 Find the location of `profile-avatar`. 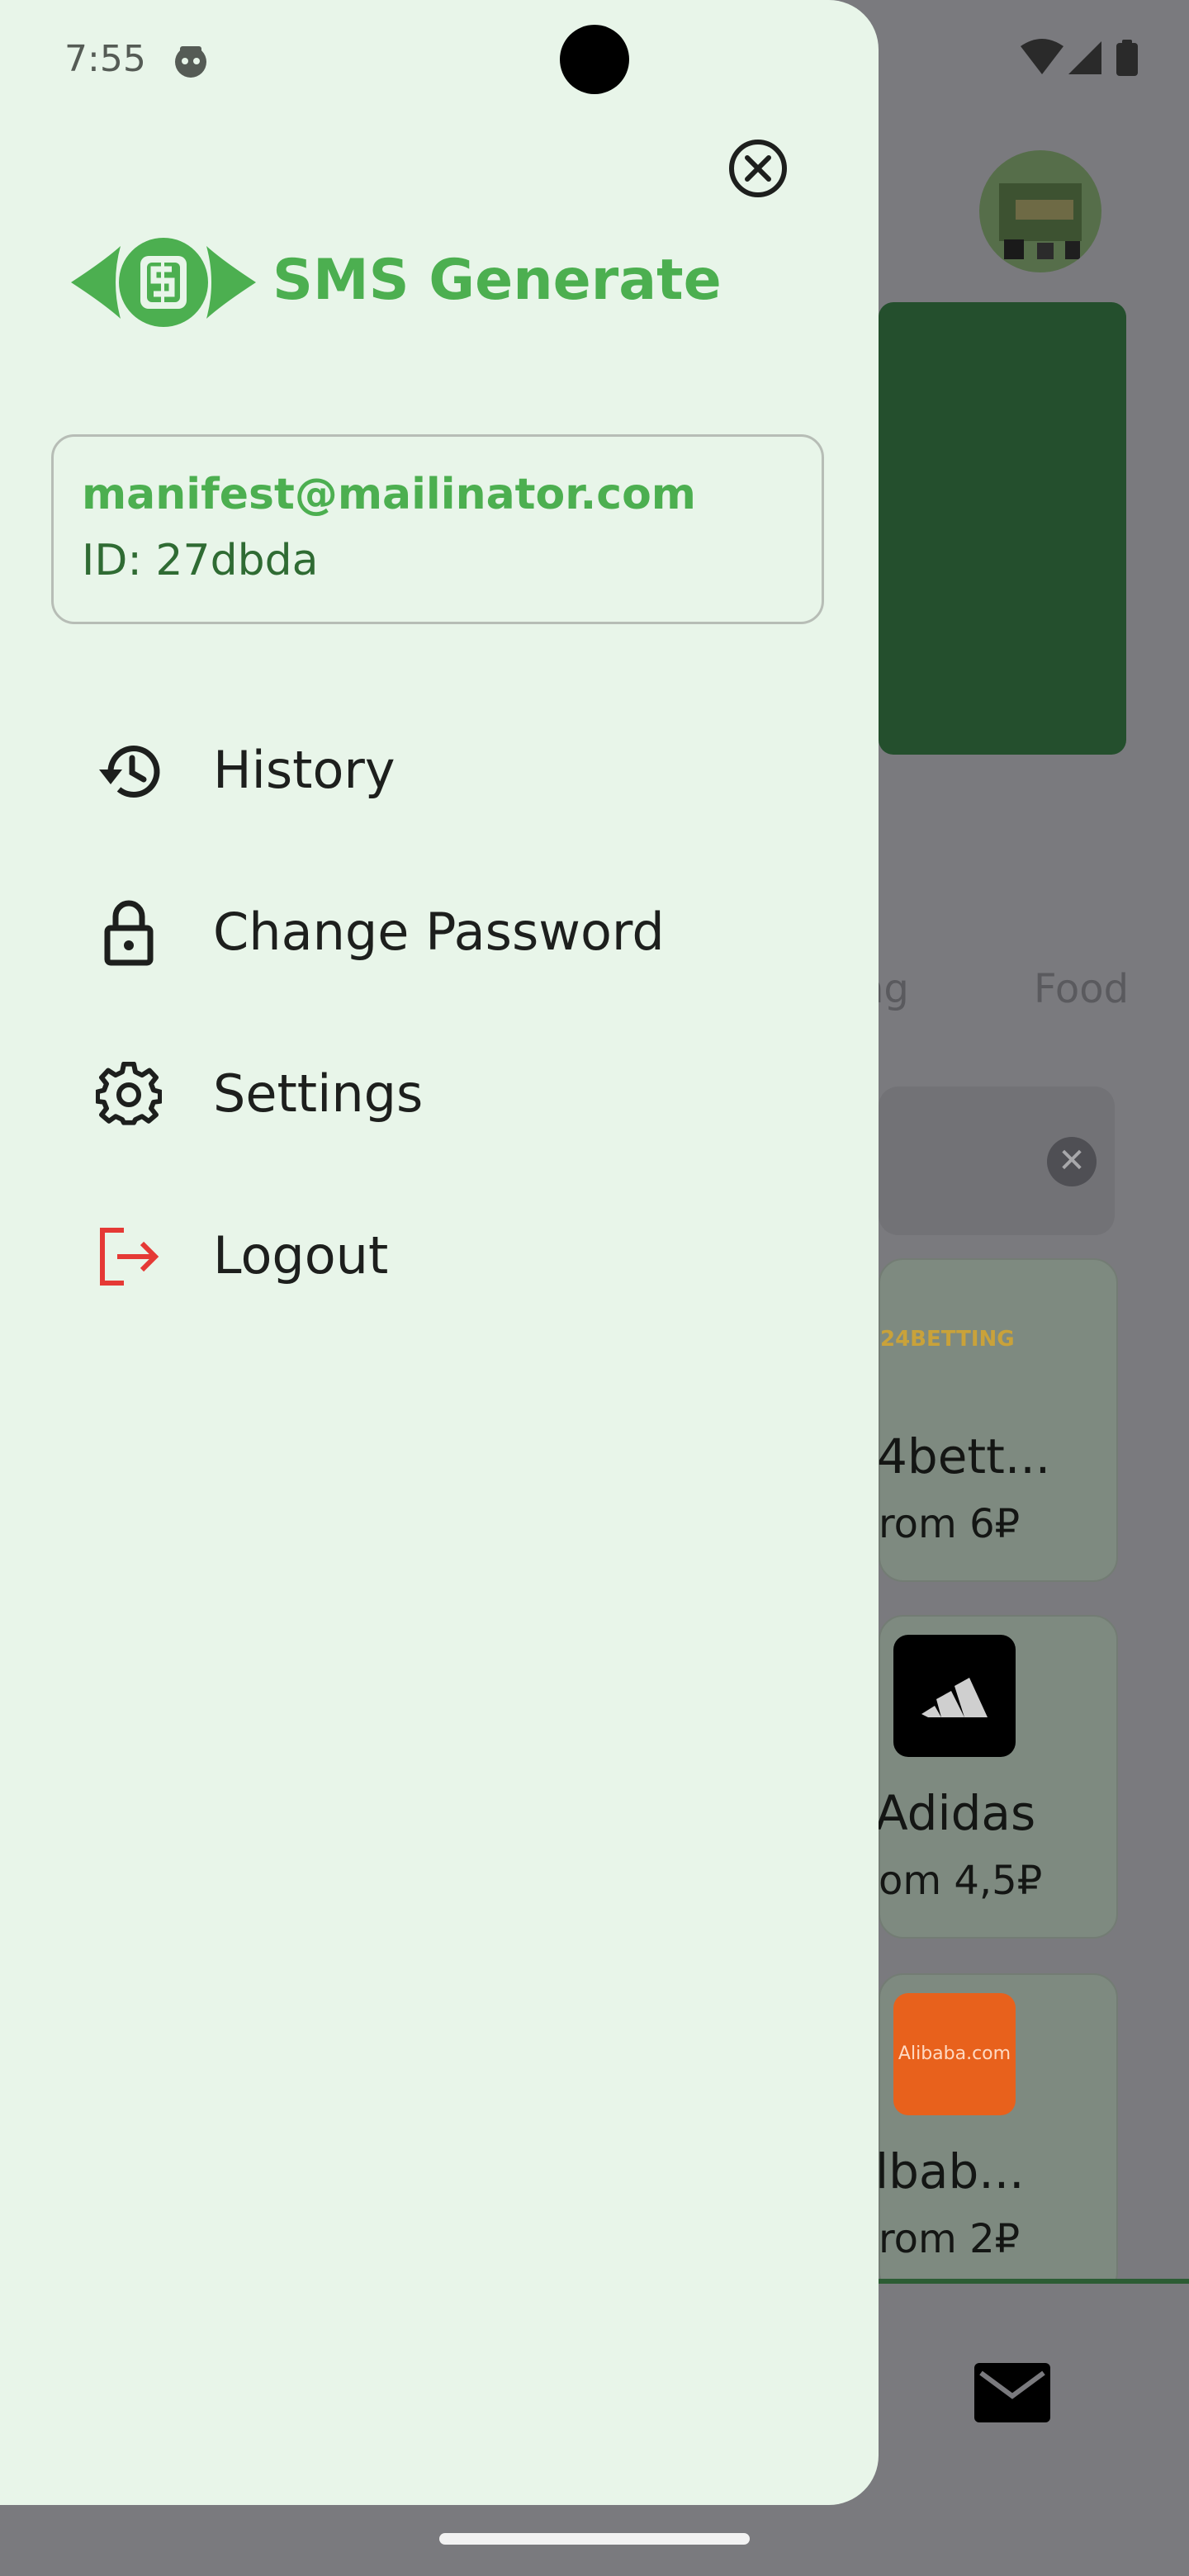

profile-avatar is located at coordinates (1040, 211).